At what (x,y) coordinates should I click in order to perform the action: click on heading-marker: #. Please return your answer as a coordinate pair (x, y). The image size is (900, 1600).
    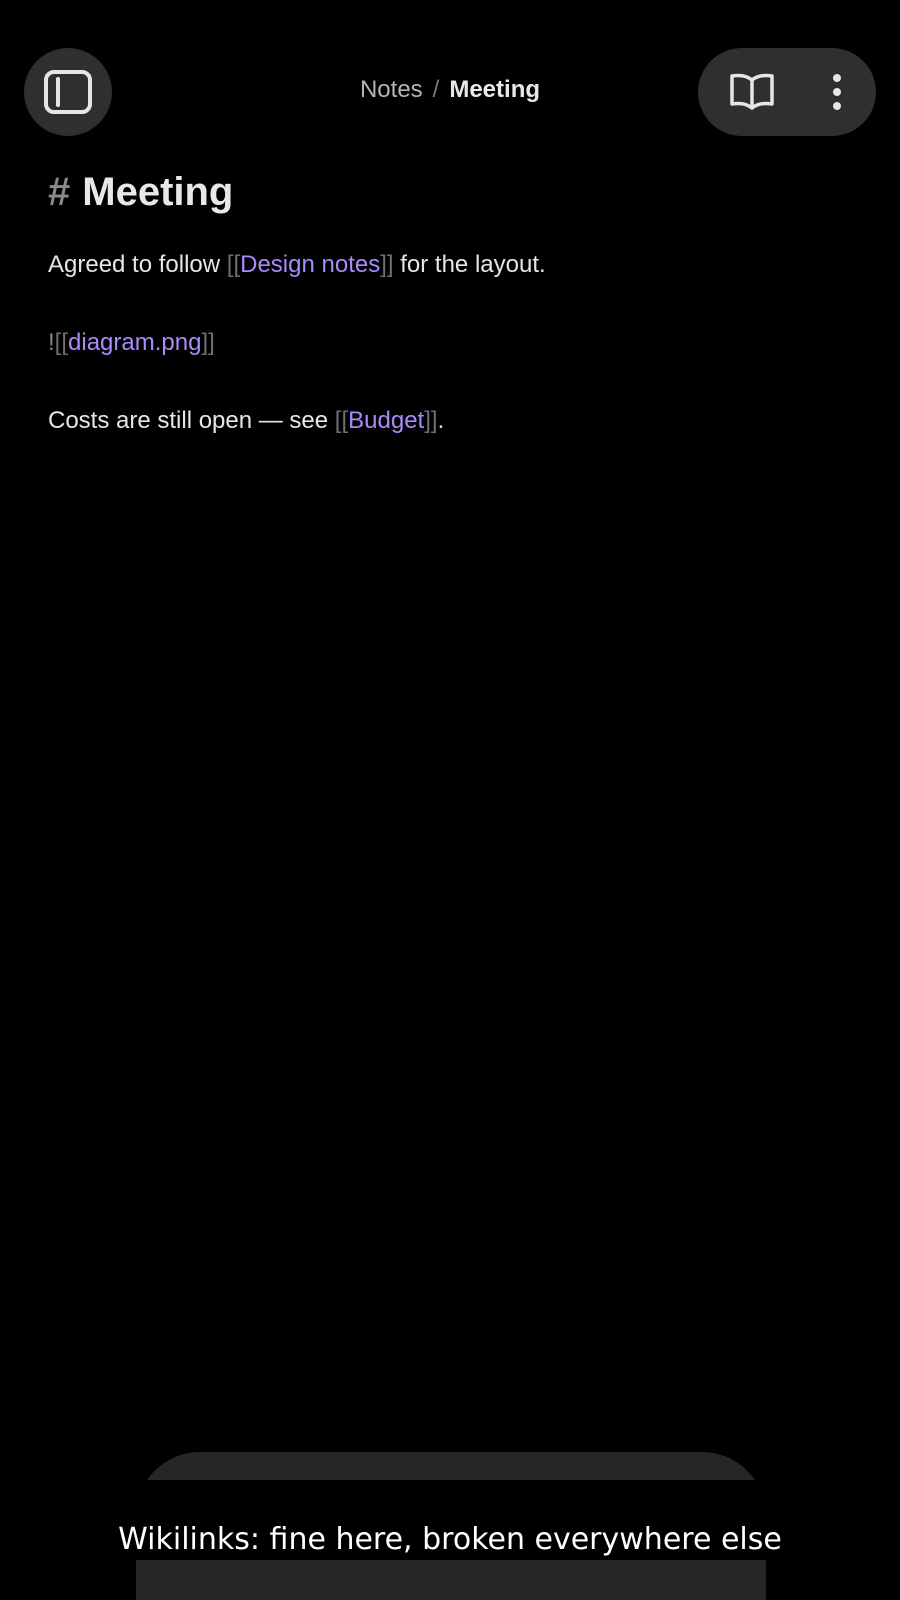
    Looking at the image, I should click on (59, 192).